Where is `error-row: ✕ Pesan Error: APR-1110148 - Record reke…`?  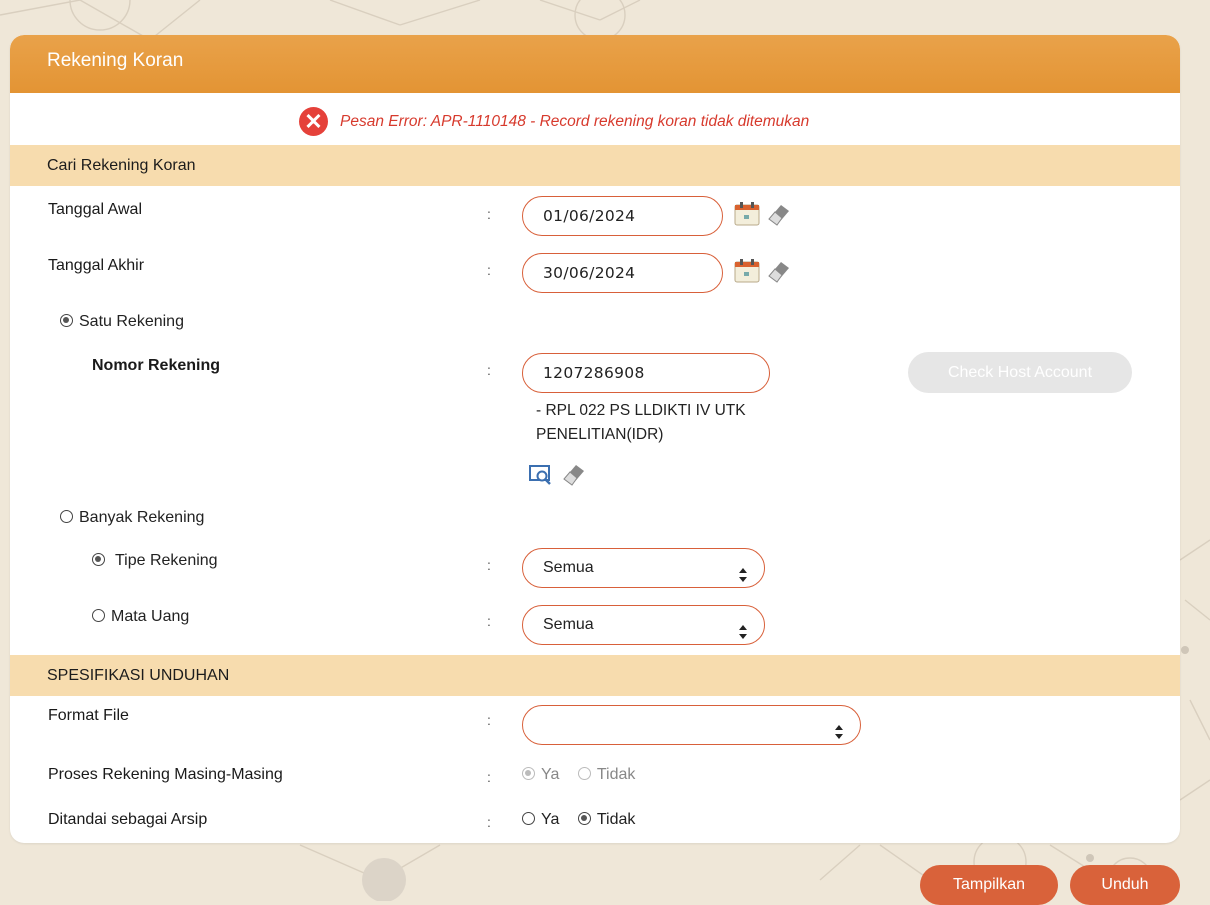 error-row: ✕ Pesan Error: APR-1110148 - Record reke… is located at coordinates (595, 119).